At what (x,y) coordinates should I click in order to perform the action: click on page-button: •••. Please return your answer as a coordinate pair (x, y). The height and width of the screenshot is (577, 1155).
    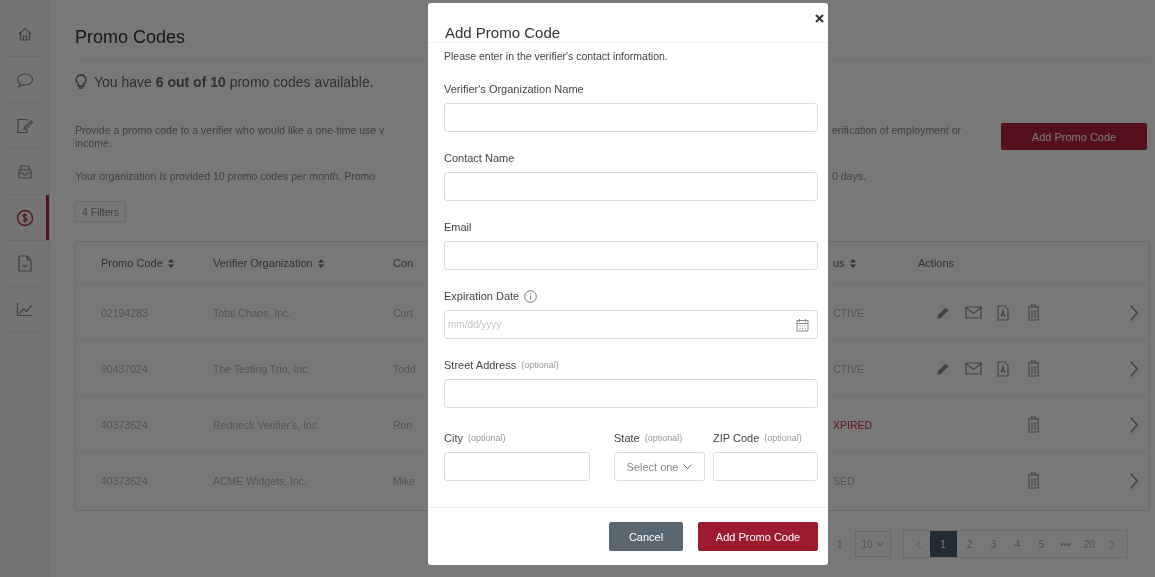
    Looking at the image, I should click on (1065, 544).